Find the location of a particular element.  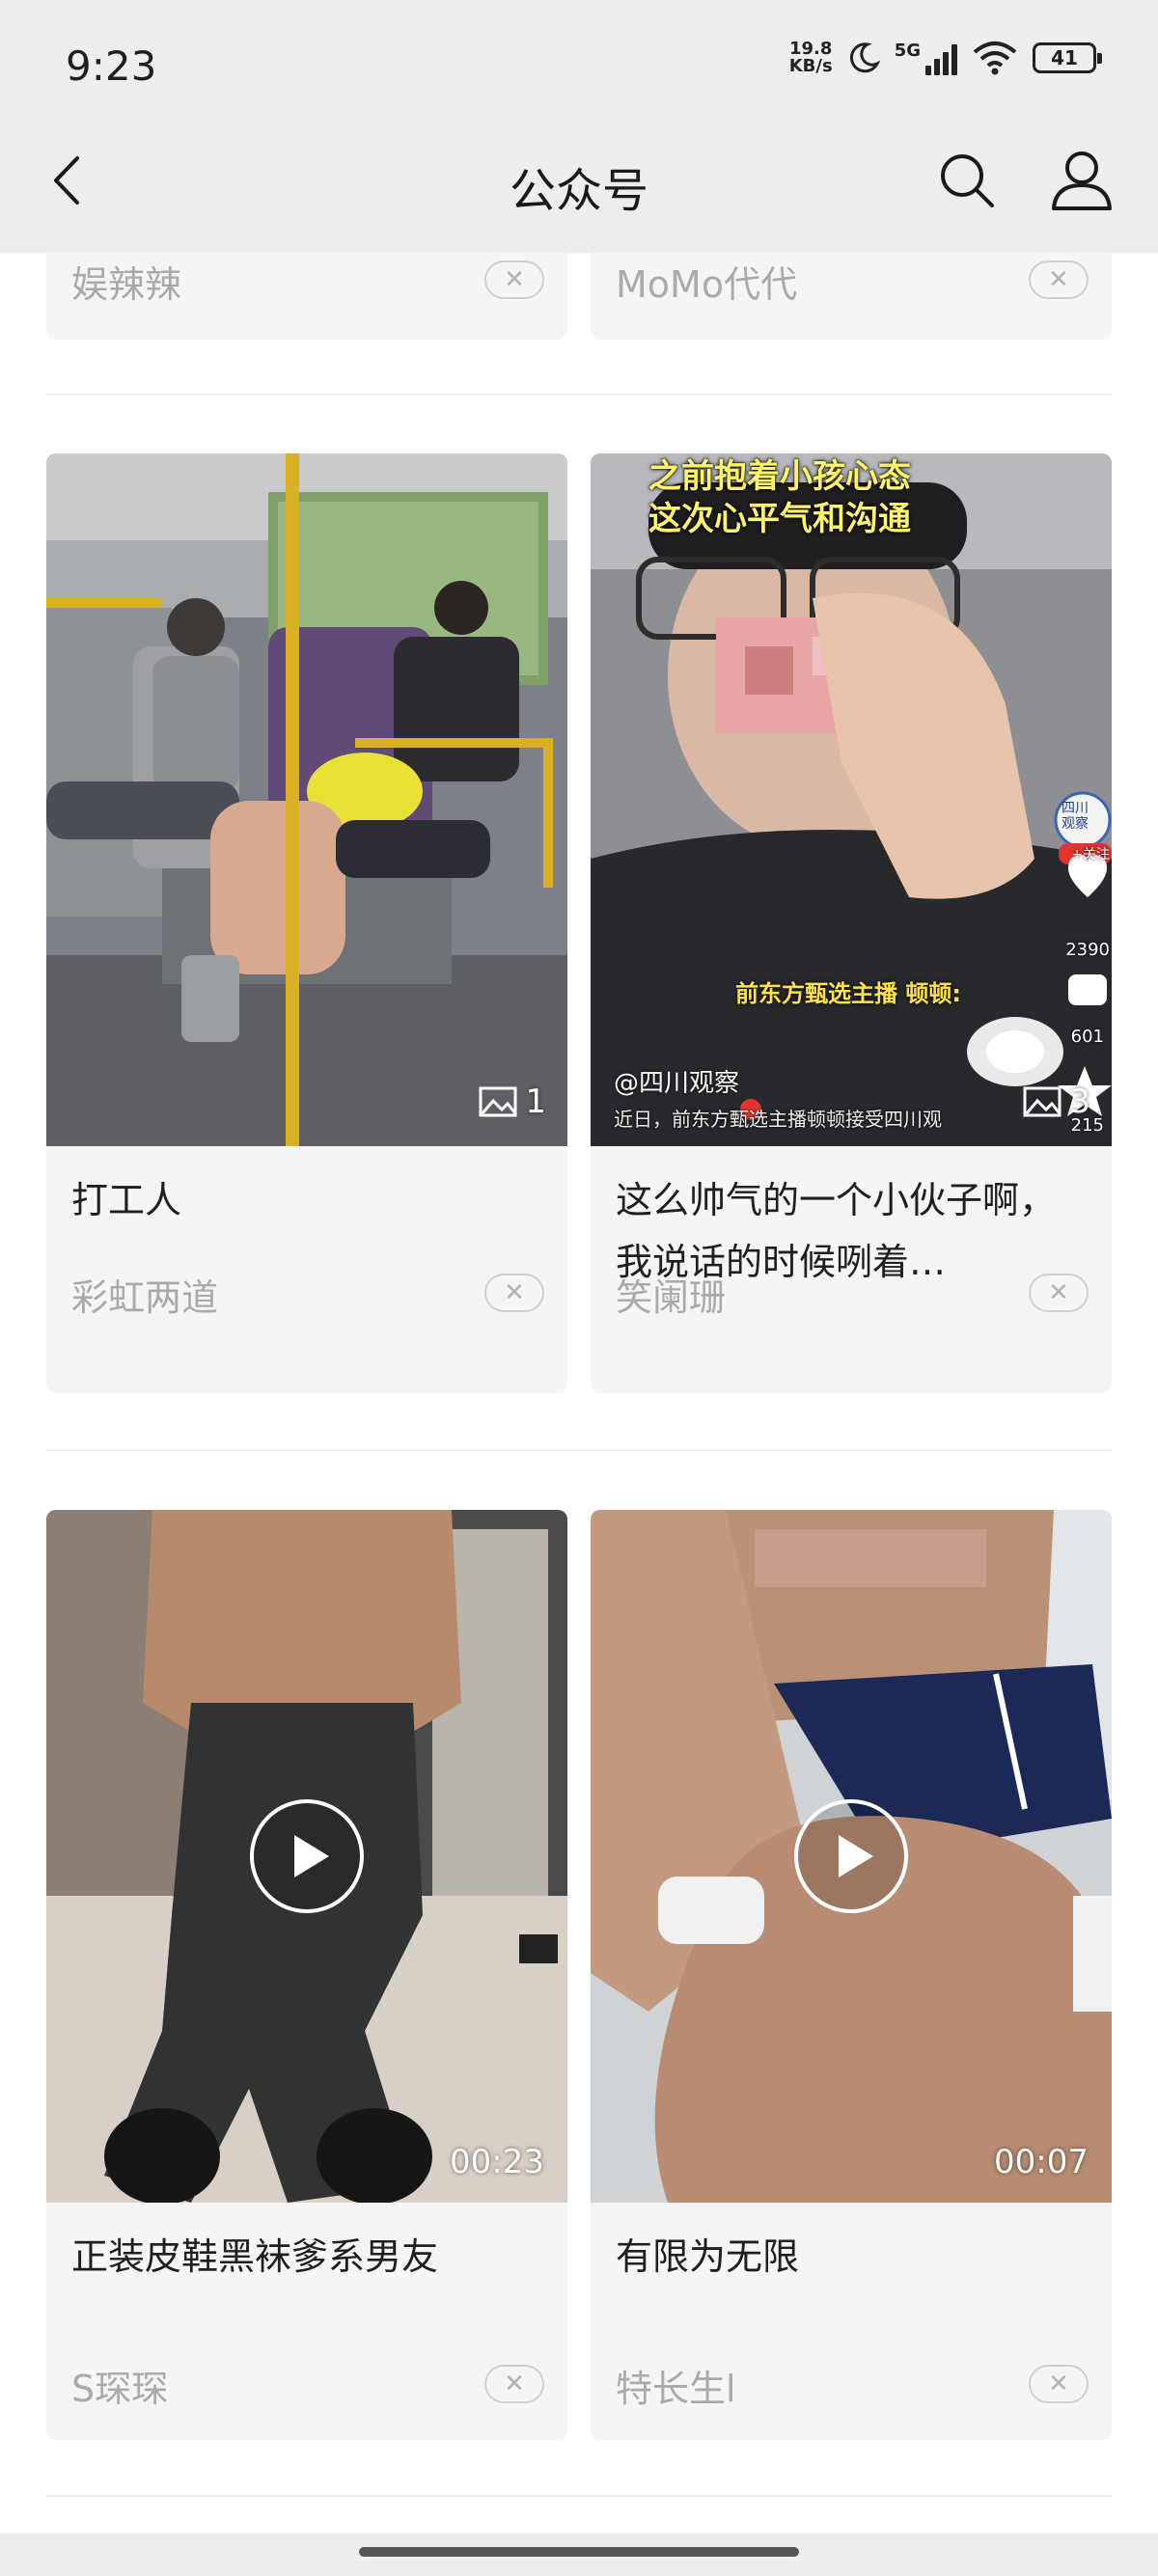

author-name: MoMo代代 is located at coordinates (706, 282).